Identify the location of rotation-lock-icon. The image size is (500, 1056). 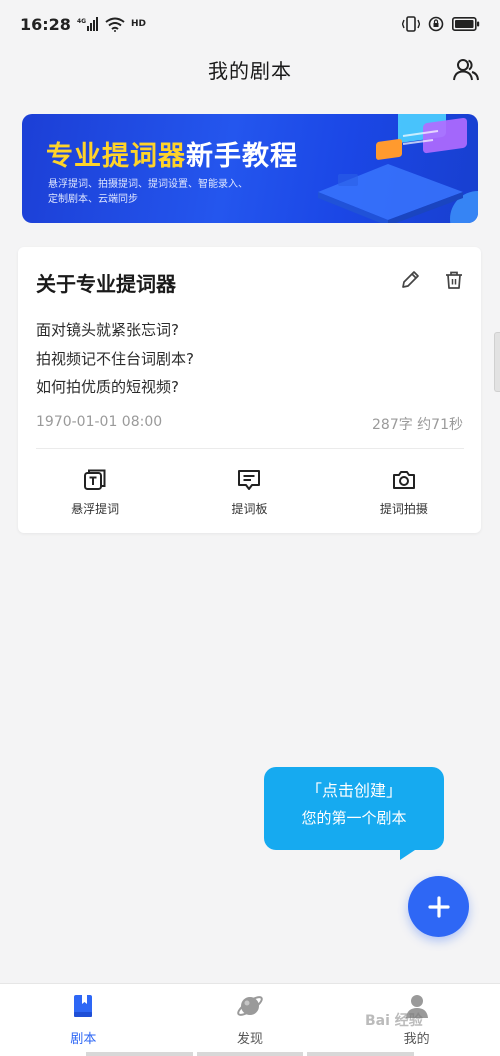
(436, 24).